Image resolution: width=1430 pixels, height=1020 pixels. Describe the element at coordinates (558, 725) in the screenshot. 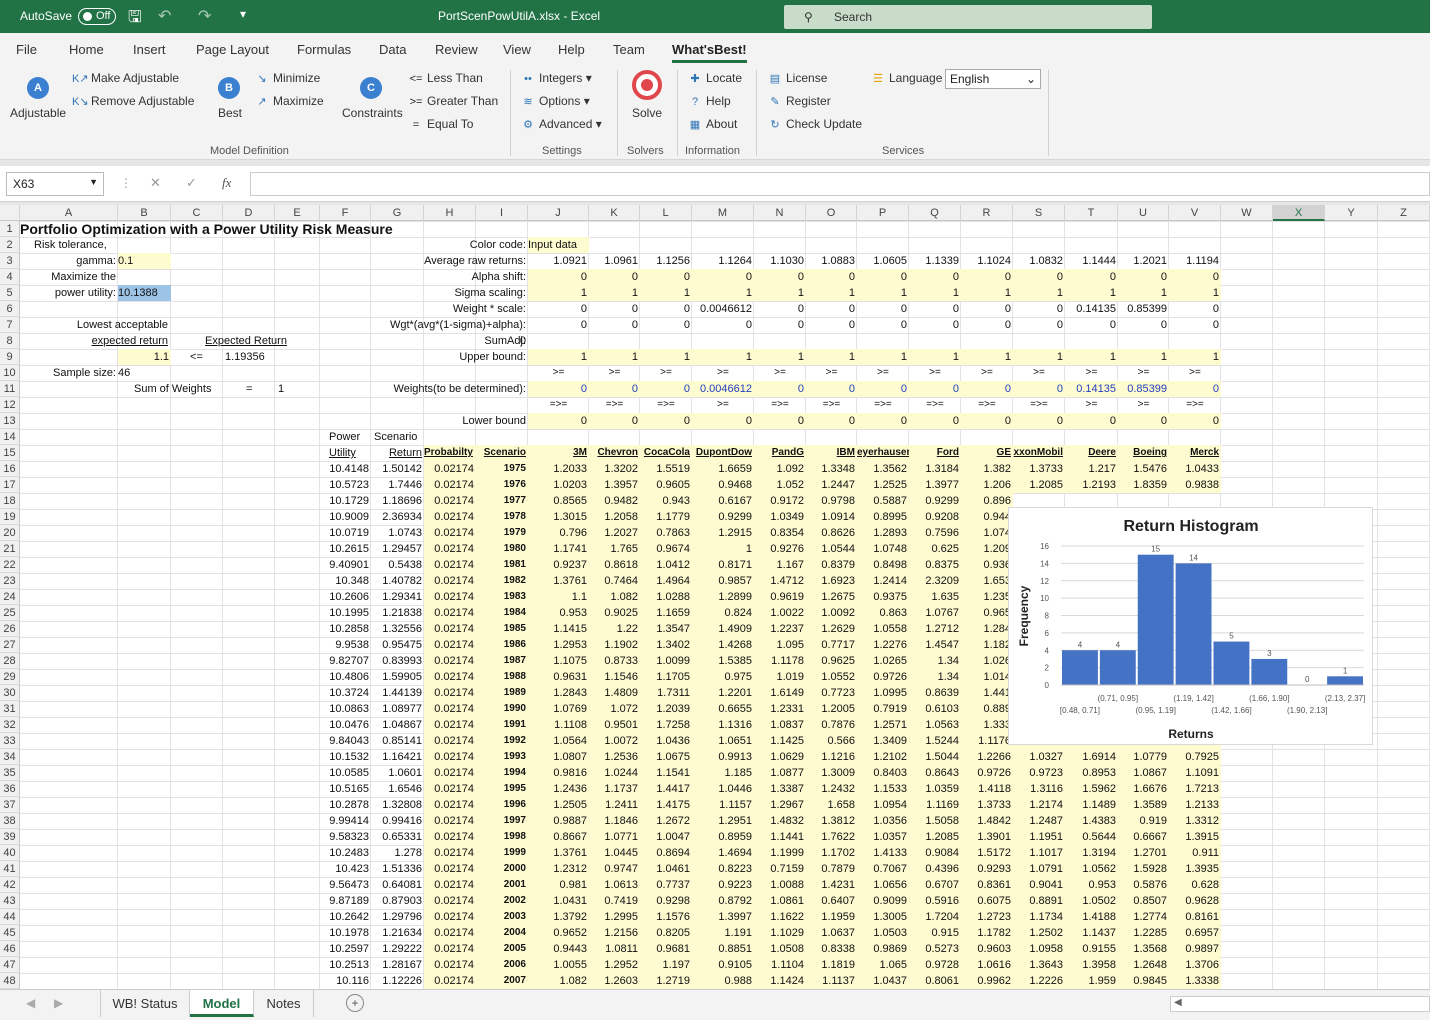

I see `cell-j32: 1.1108` at that location.